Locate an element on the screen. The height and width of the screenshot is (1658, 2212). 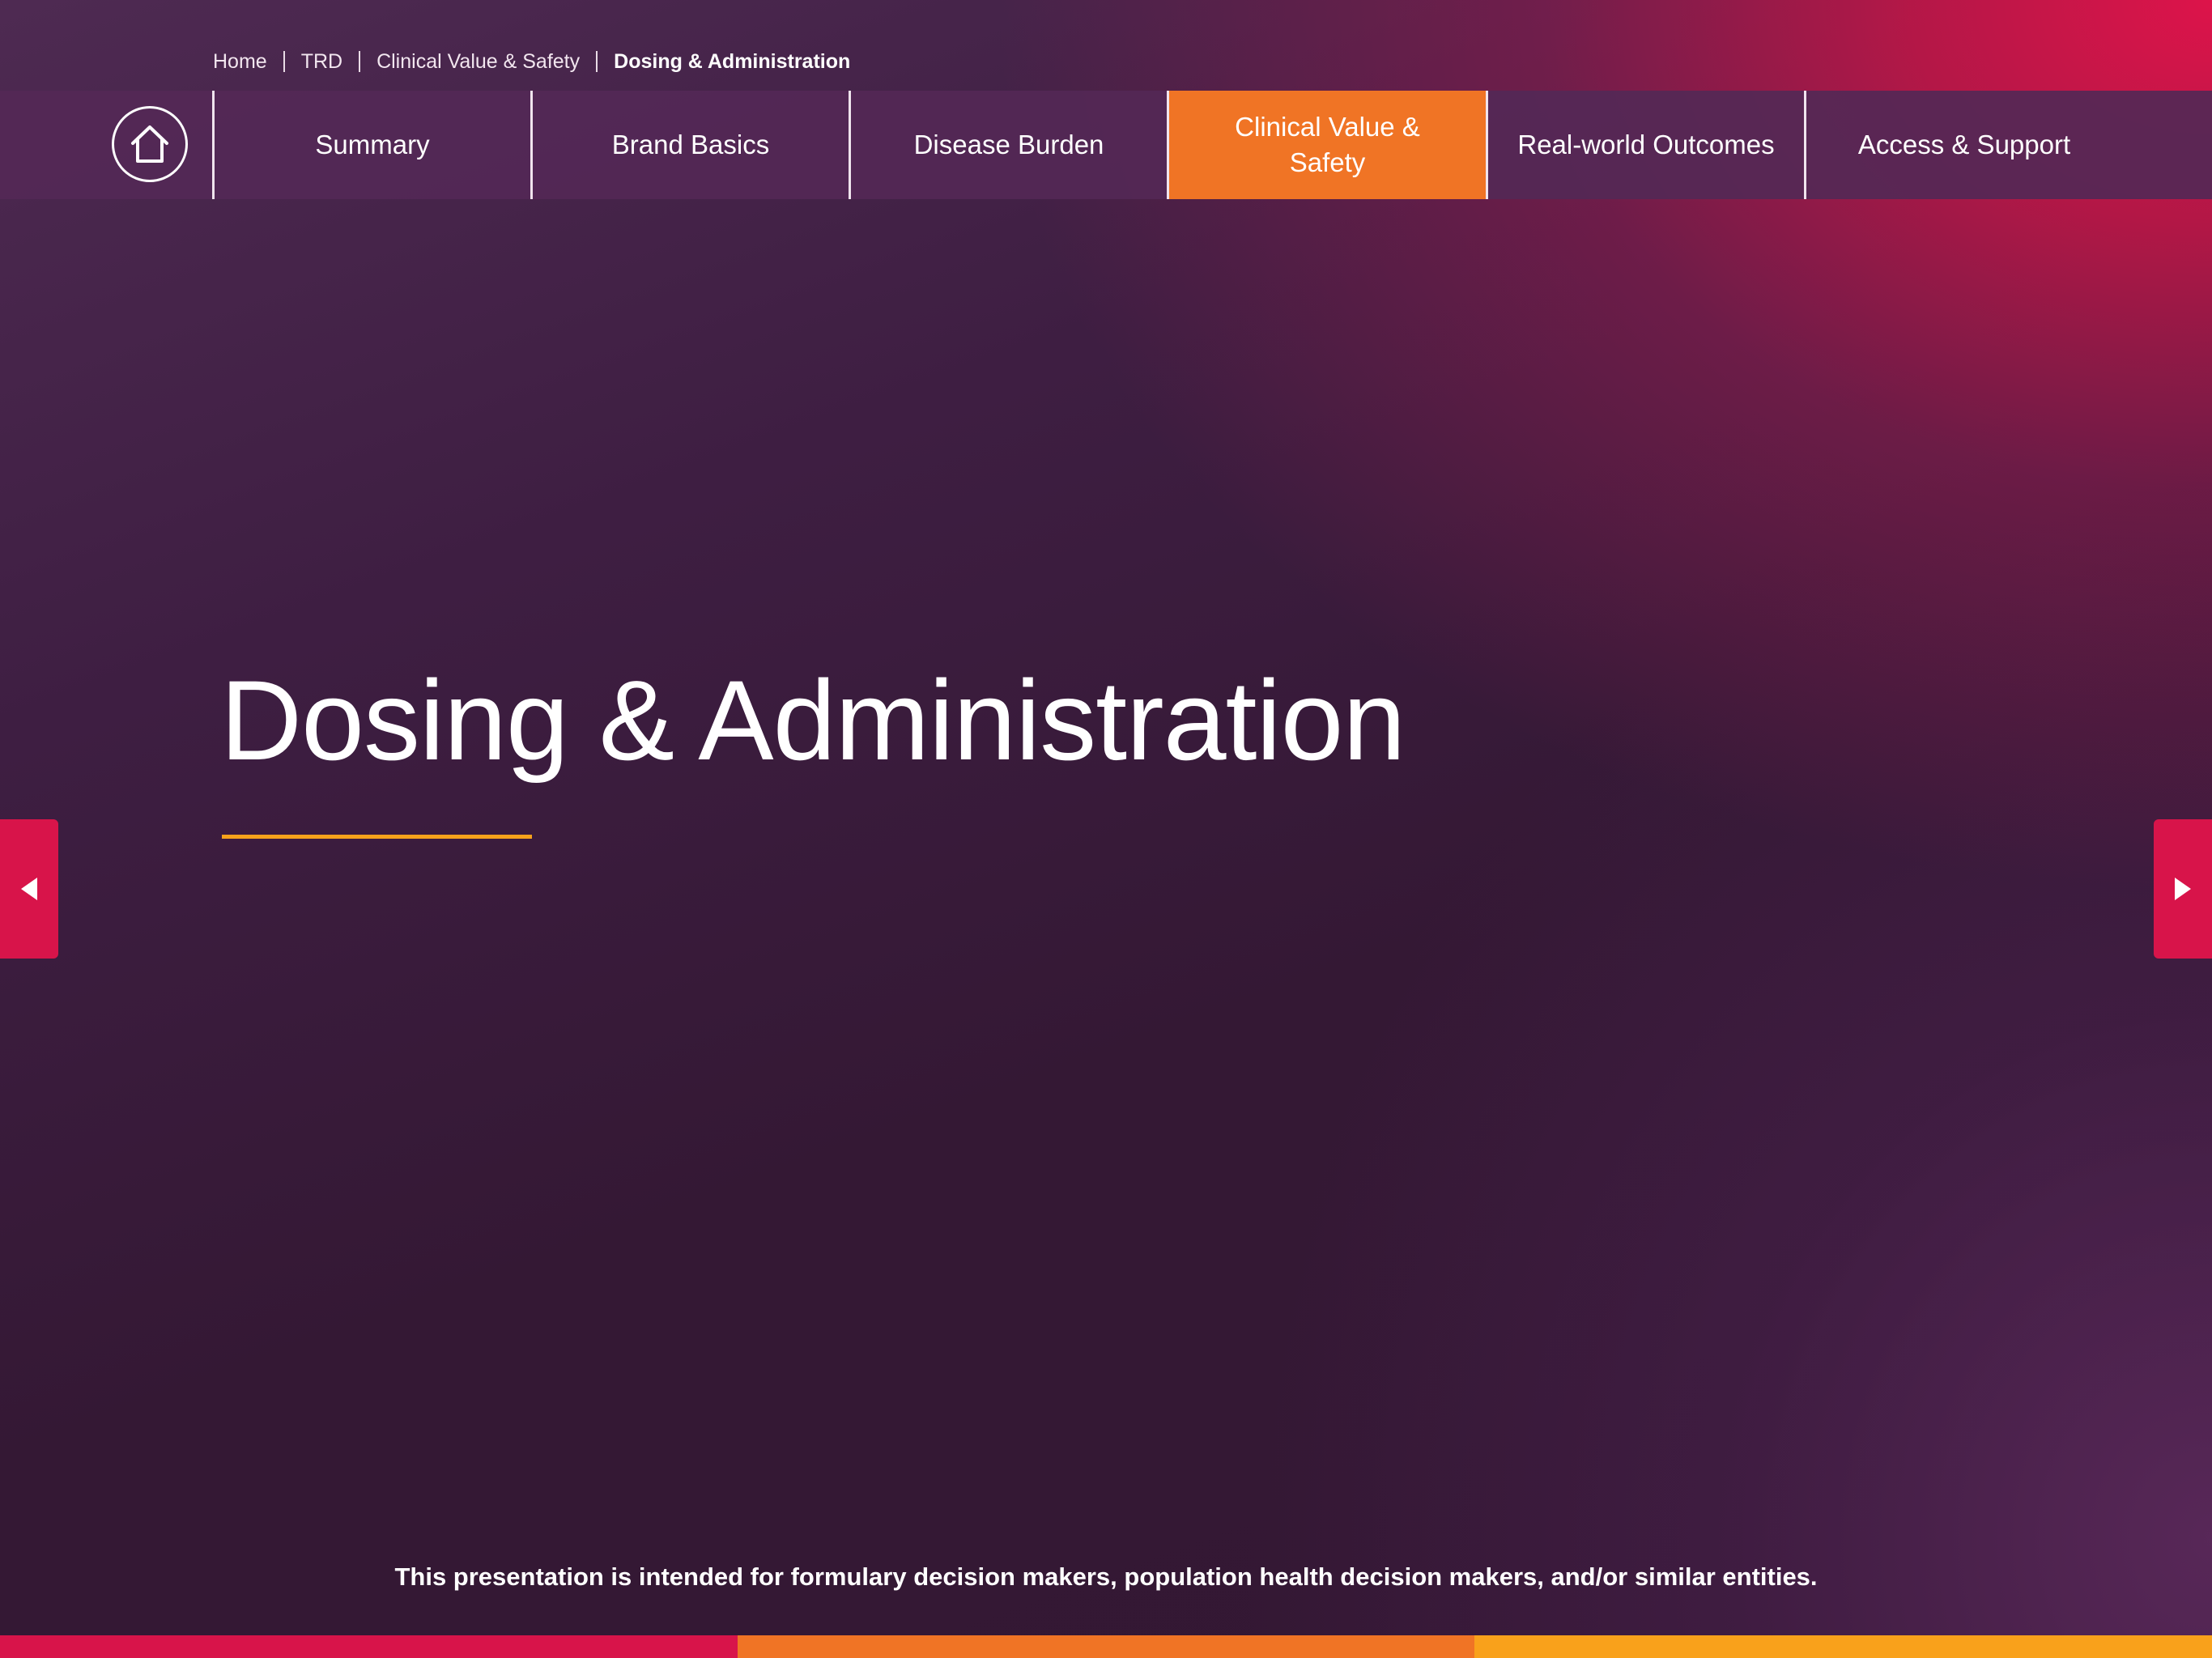
tab-clinical-value-safety: Clinical Value & Safety is located at coordinates (1328, 145).